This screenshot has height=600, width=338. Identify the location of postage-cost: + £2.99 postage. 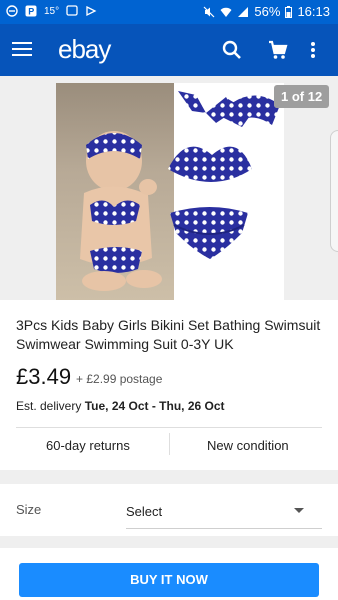
(119, 379).